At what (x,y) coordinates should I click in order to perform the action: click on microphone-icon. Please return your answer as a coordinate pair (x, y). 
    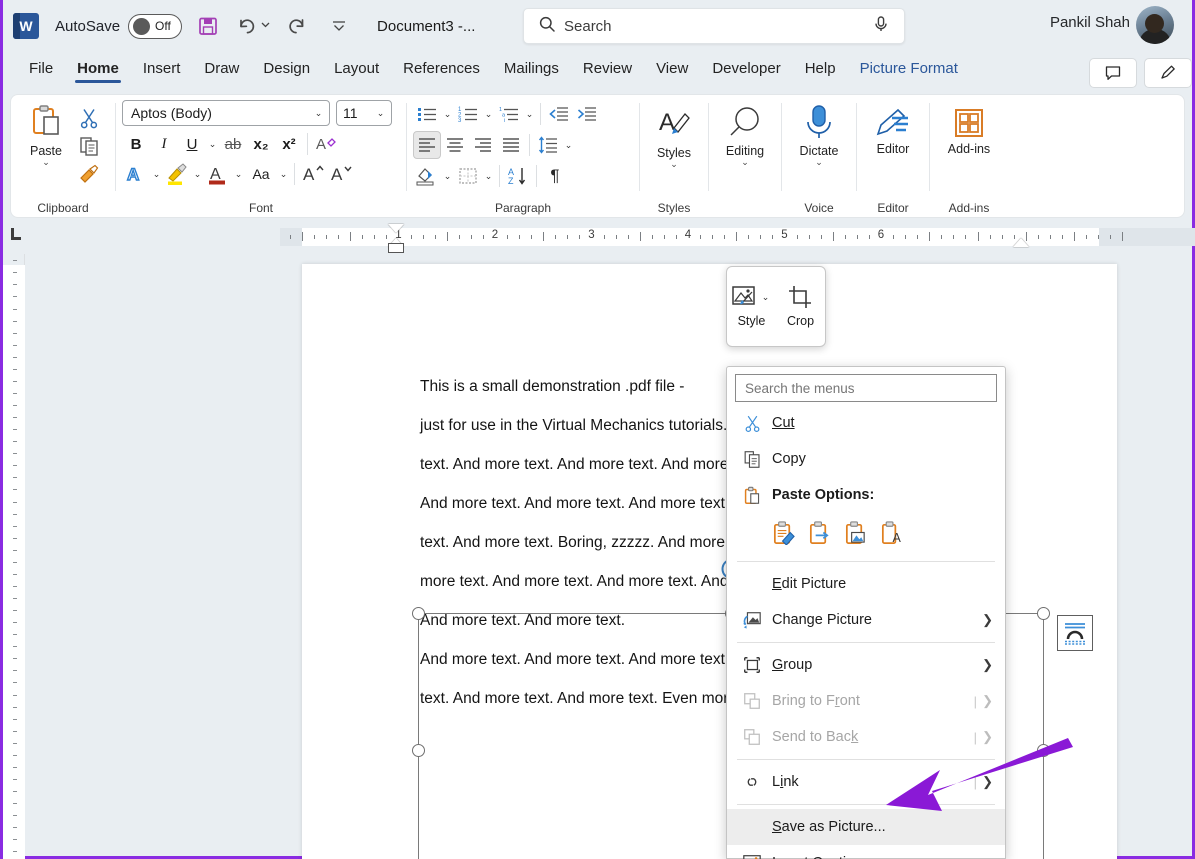
    Looking at the image, I should click on (881, 26).